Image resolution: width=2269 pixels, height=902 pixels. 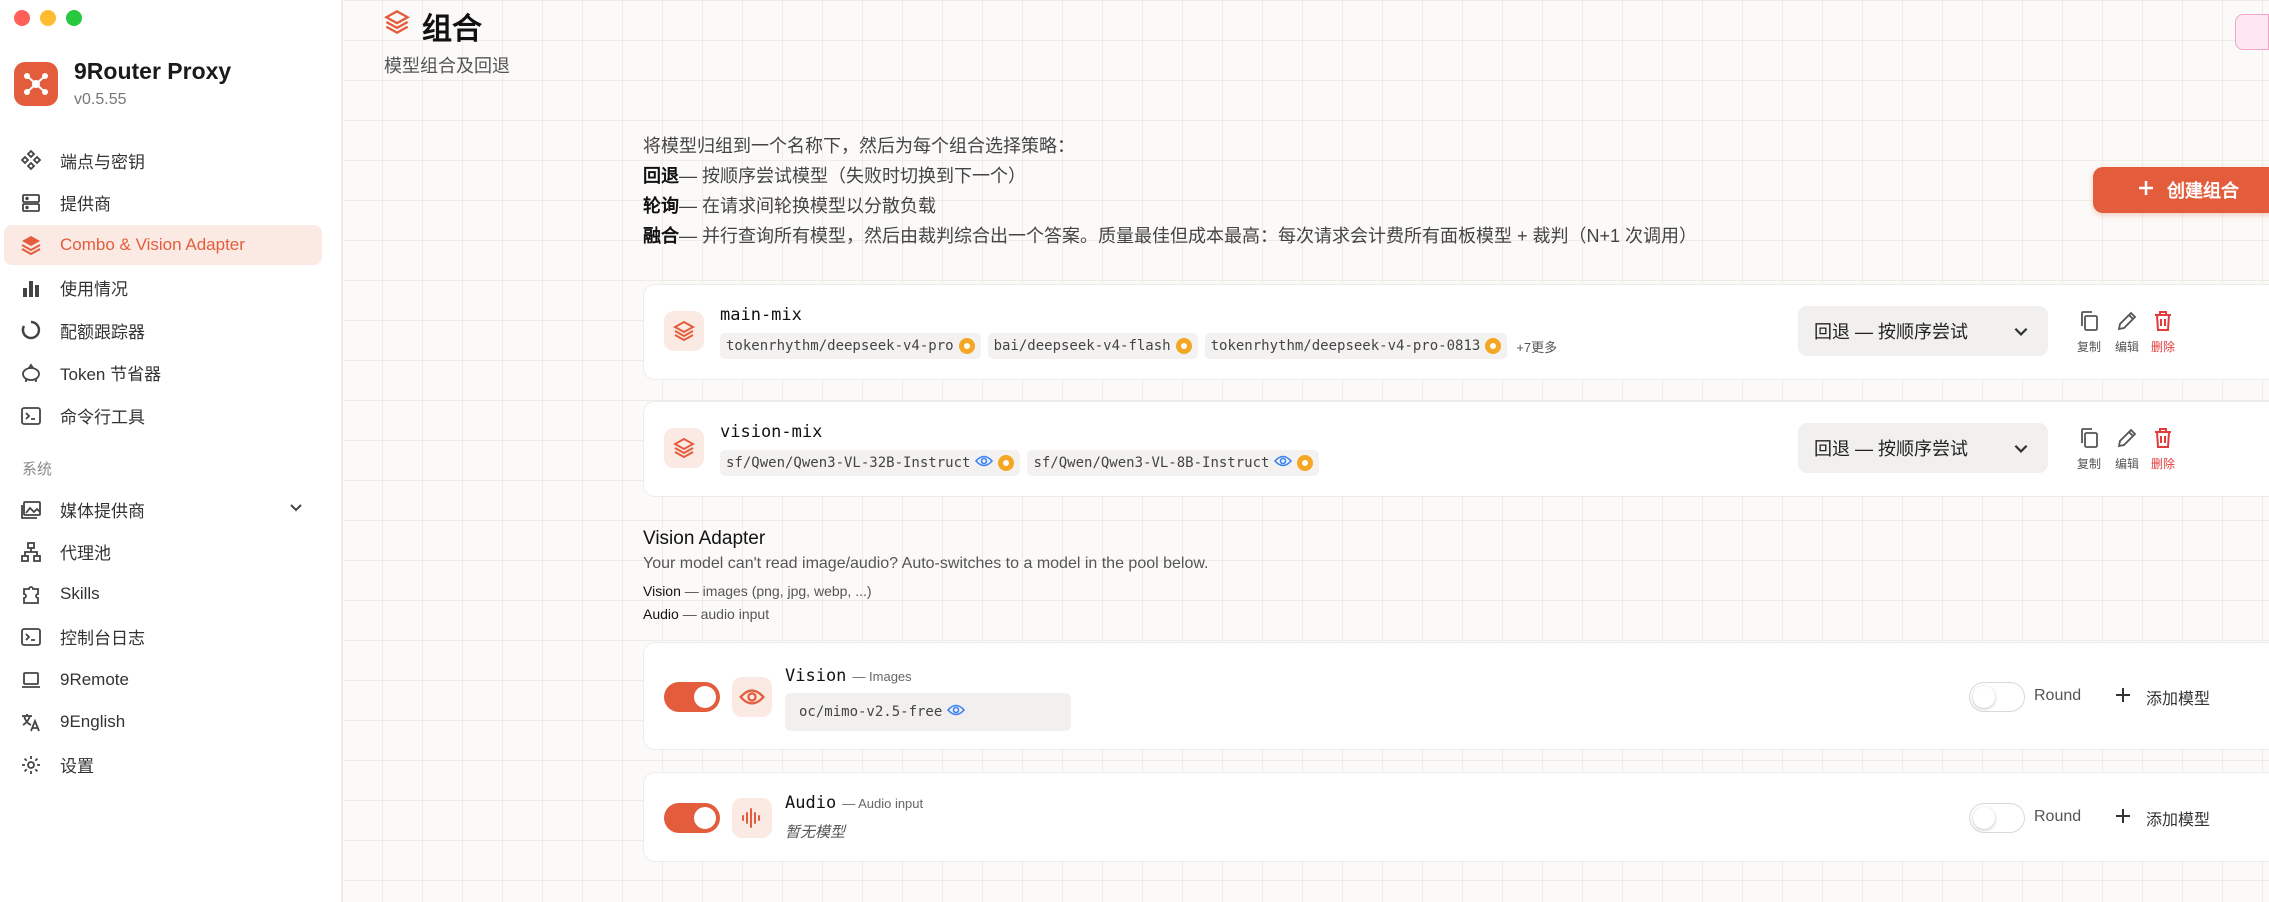 What do you see at coordinates (2088, 347) in the screenshot?
I see `copy-label: 复制` at bounding box center [2088, 347].